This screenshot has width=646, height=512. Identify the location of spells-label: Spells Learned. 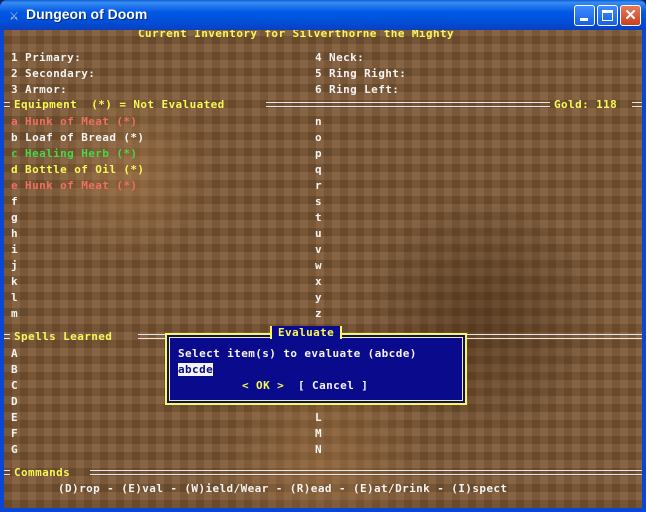
(63, 336).